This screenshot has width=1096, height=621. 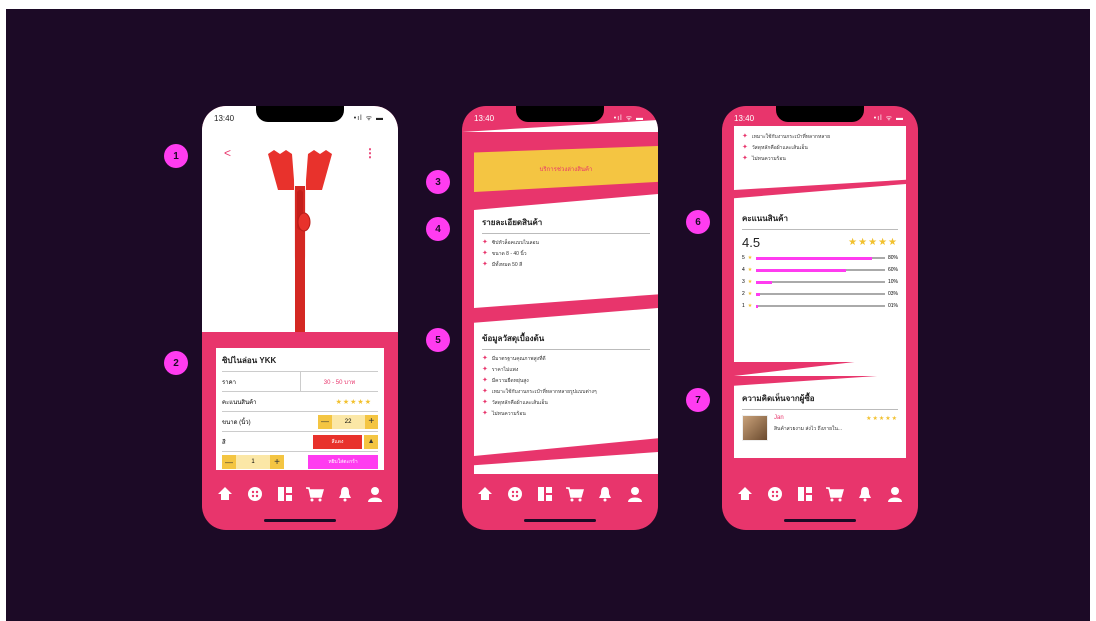 What do you see at coordinates (892, 270) in the screenshot?
I see `rating-percent: 60%` at bounding box center [892, 270].